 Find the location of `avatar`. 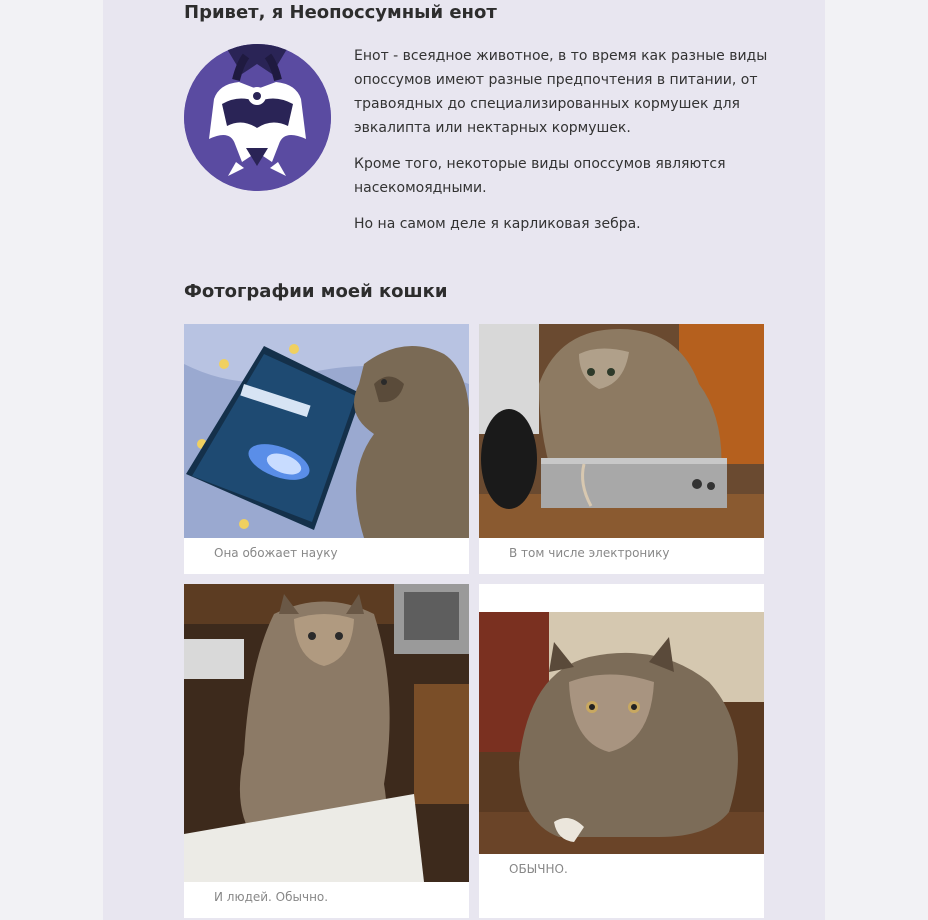

avatar is located at coordinates (257, 117).